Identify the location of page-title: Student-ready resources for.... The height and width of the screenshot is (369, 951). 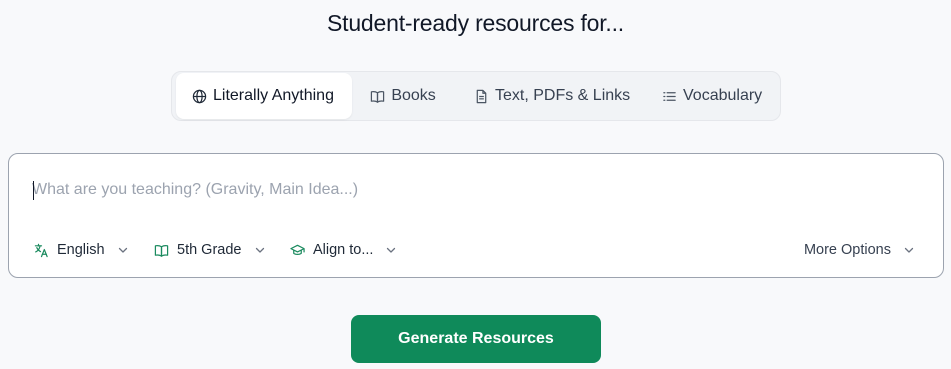
(475, 23).